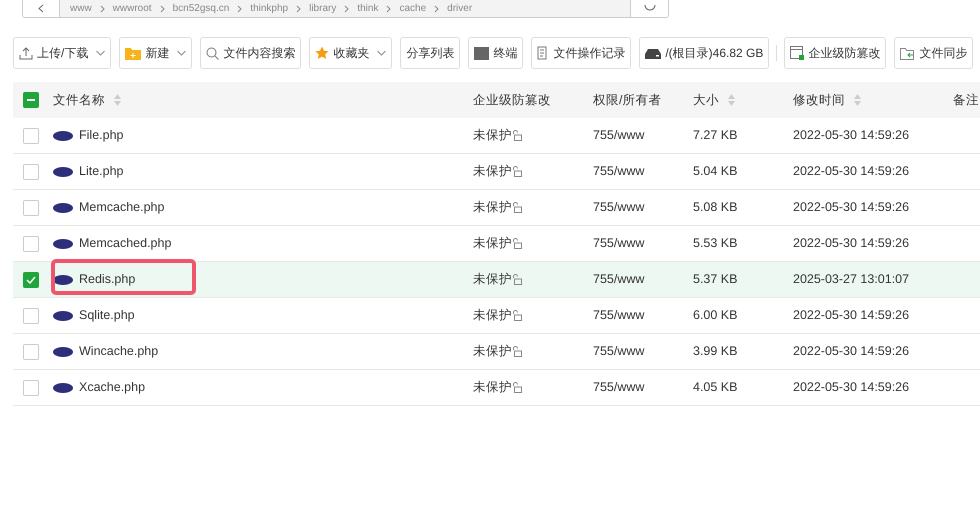 This screenshot has height=530, width=980. Describe the element at coordinates (107, 279) in the screenshot. I see `file-name: Redis.php` at that location.